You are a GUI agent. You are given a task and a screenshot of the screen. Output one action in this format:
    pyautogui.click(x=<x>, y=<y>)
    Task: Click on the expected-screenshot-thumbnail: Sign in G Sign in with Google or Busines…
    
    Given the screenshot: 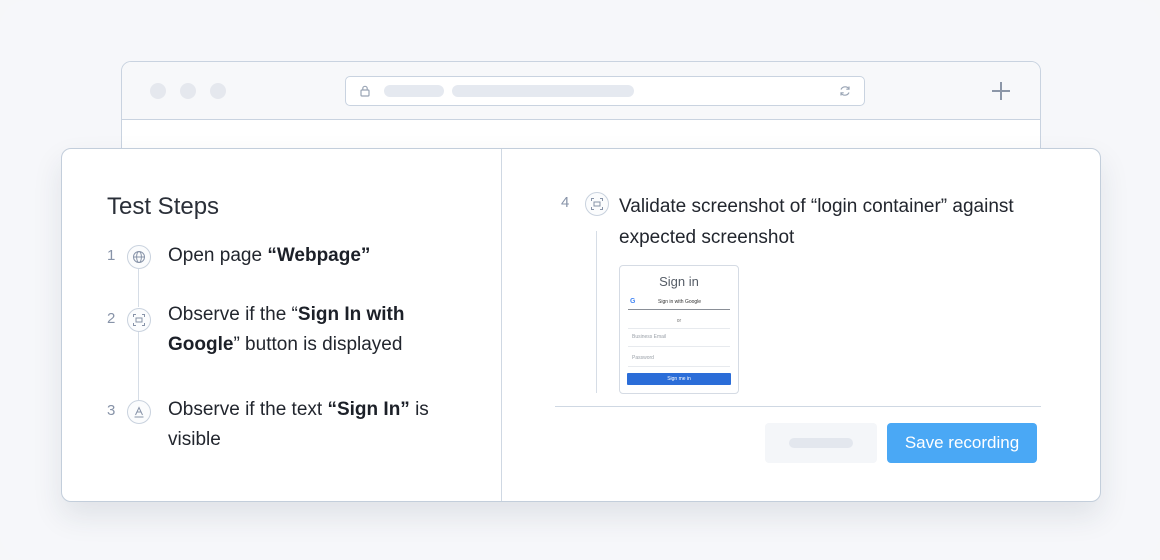 What is the action you would take?
    pyautogui.click(x=679, y=329)
    